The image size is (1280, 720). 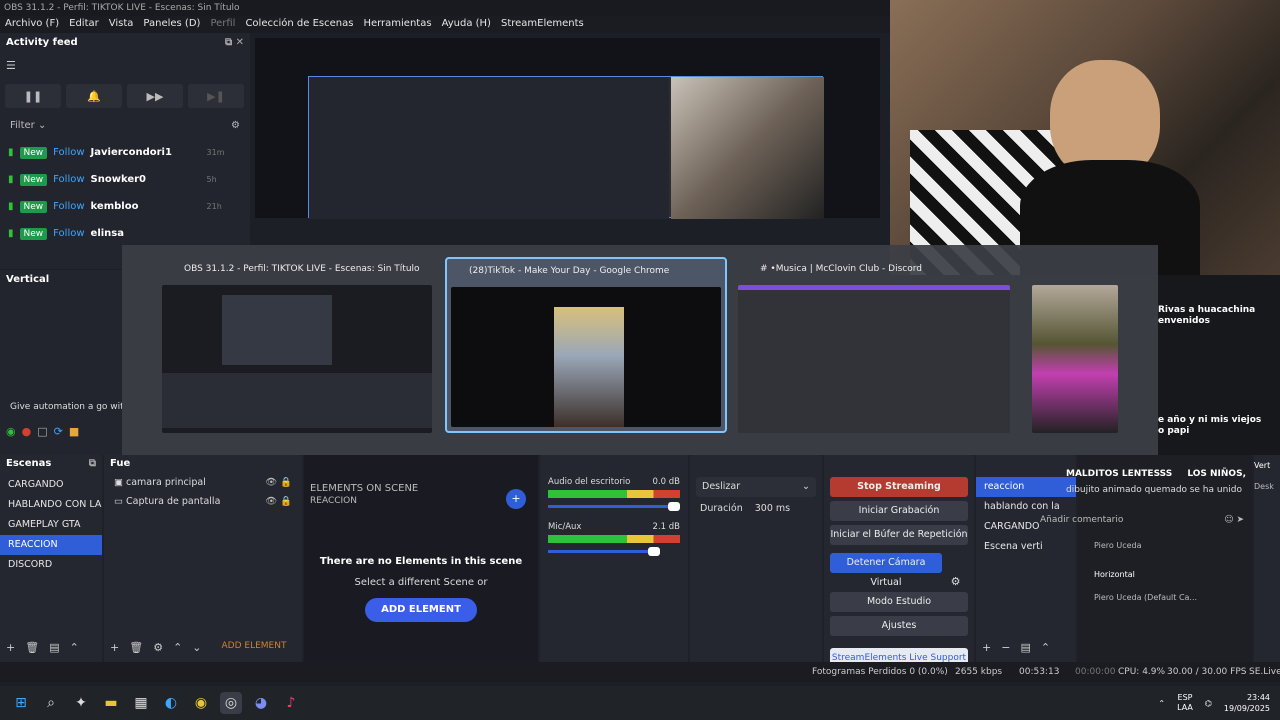 What do you see at coordinates (155, 96) in the screenshot?
I see `skip-button: ▶▶` at bounding box center [155, 96].